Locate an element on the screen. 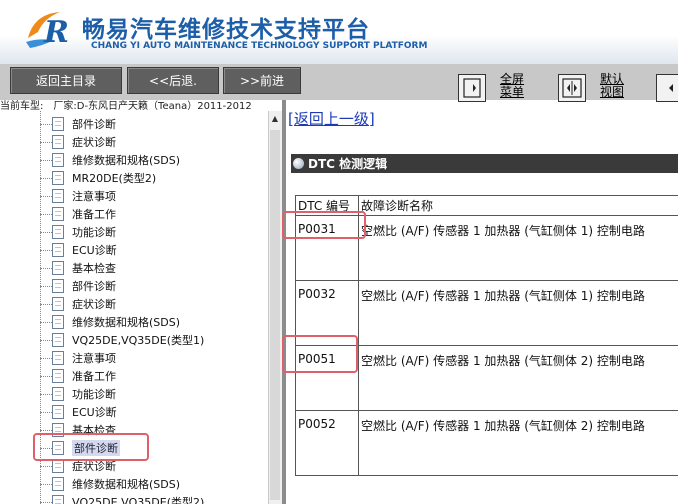 This screenshot has width=678, height=504. tree-item: MR20DE(类型2) is located at coordinates (98, 178).